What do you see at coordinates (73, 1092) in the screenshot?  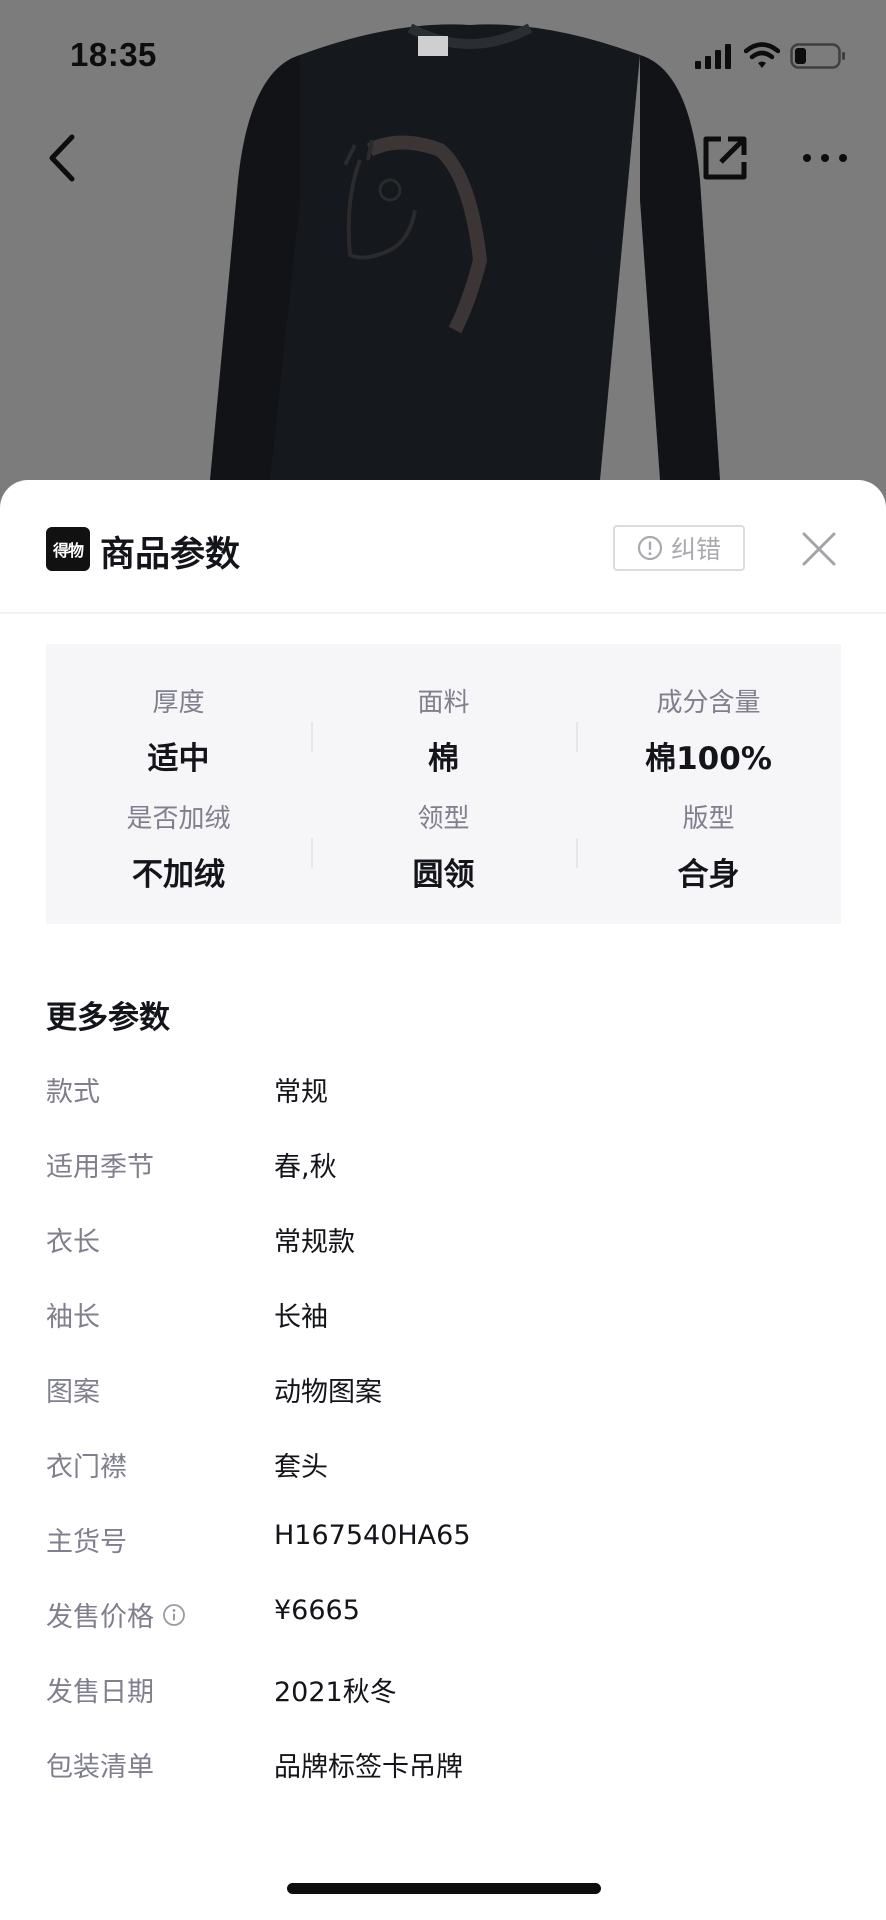 I see `param-label: 款式` at bounding box center [73, 1092].